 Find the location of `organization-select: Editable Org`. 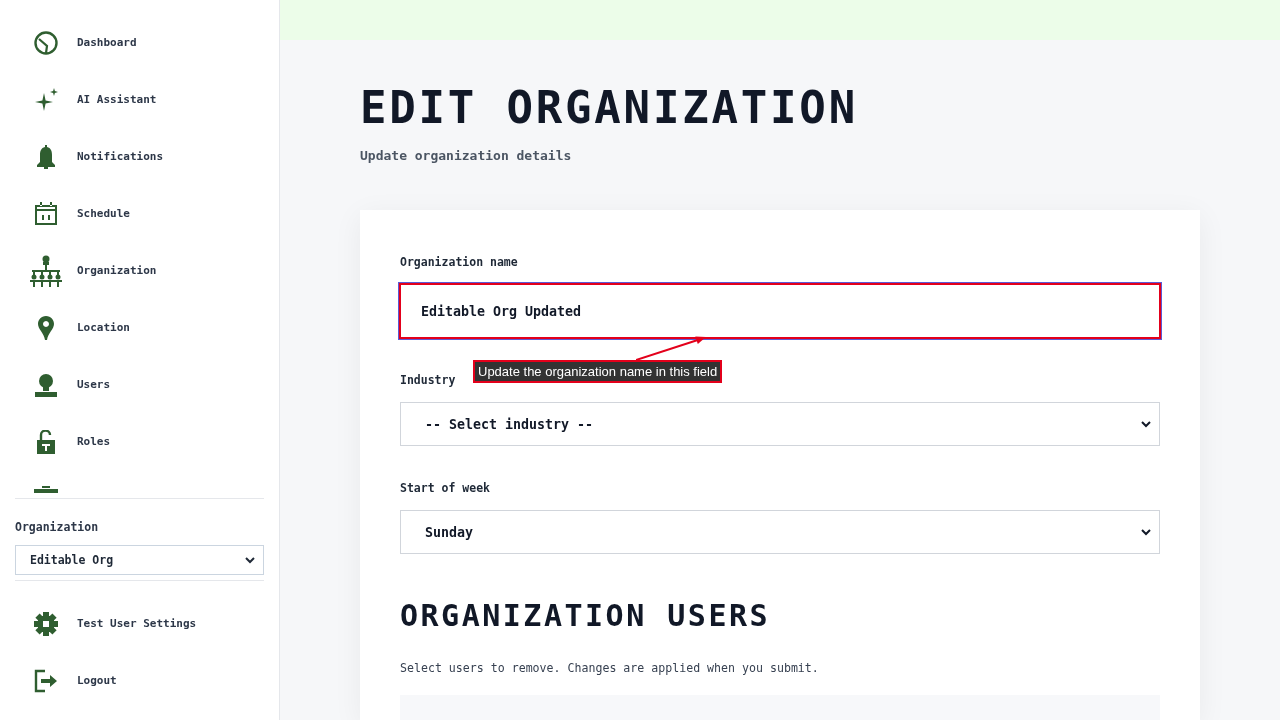

organization-select: Editable Org is located at coordinates (139, 560).